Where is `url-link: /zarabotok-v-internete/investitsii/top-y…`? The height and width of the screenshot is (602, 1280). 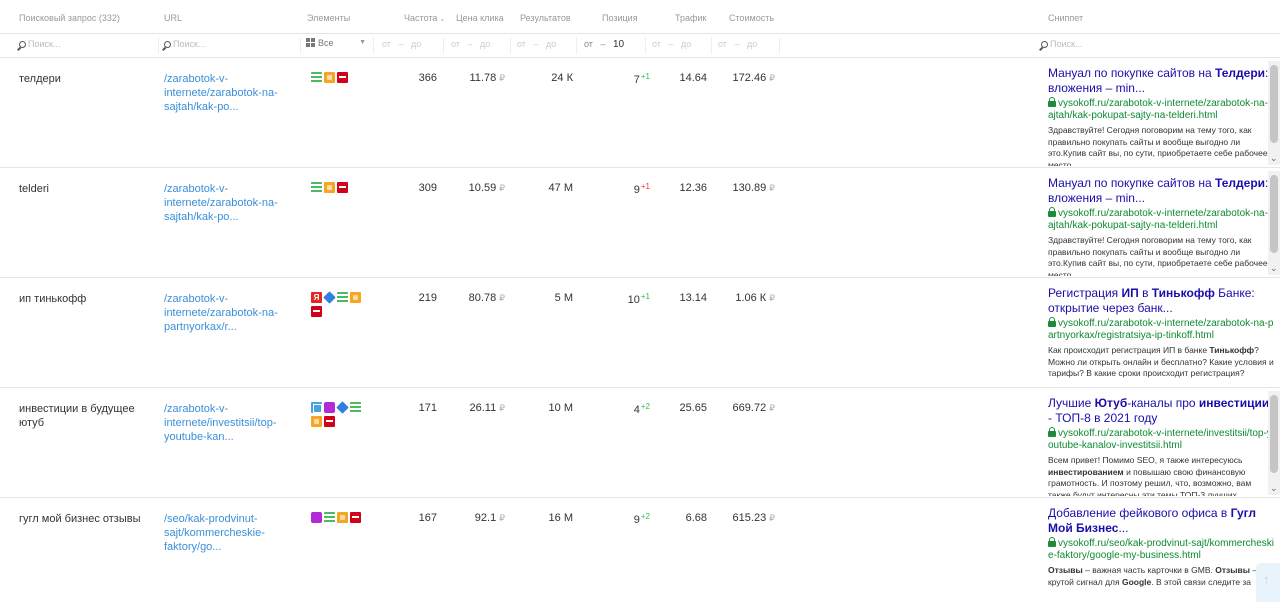
url-link: /zarabotok-v-internete/investitsii/top-y… is located at coordinates (225, 423).